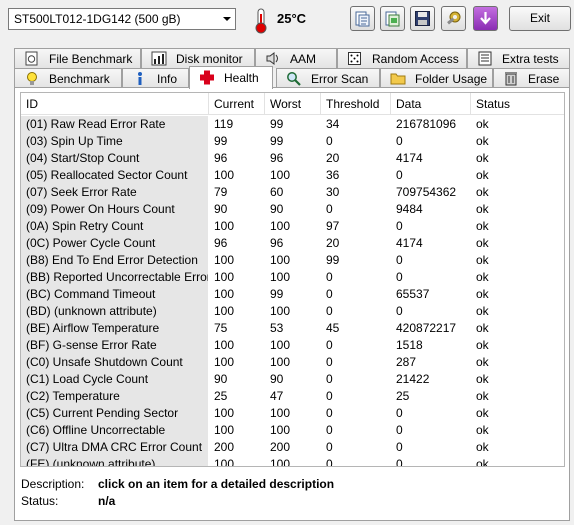  Describe the element at coordinates (114, 379) in the screenshot. I see `cell-id: (C1) Load Cycle Count` at that location.